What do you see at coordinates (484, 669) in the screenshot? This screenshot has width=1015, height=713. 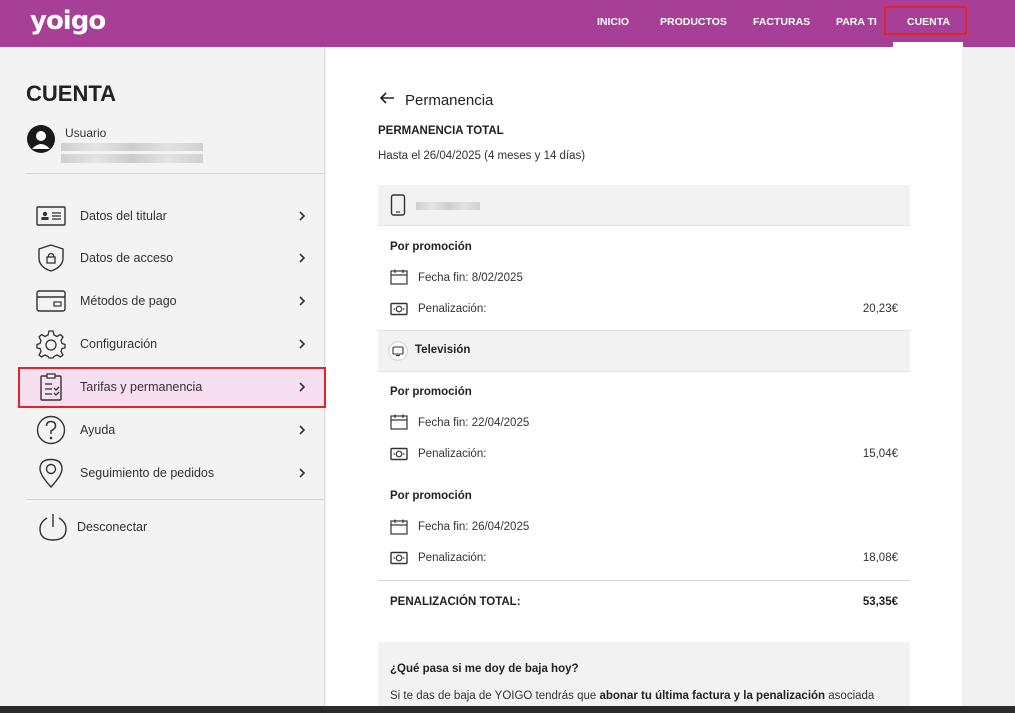 I see `info-title: ¿Qué pasa si me doy de baja hoy?` at bounding box center [484, 669].